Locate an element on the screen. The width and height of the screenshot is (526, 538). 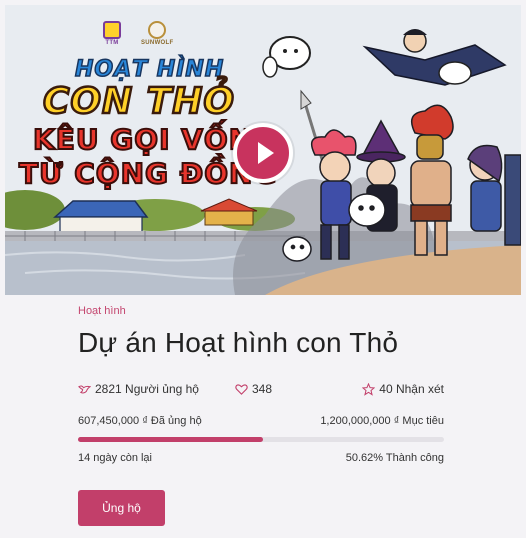
likes-stat: 348 is located at coordinates (253, 389).